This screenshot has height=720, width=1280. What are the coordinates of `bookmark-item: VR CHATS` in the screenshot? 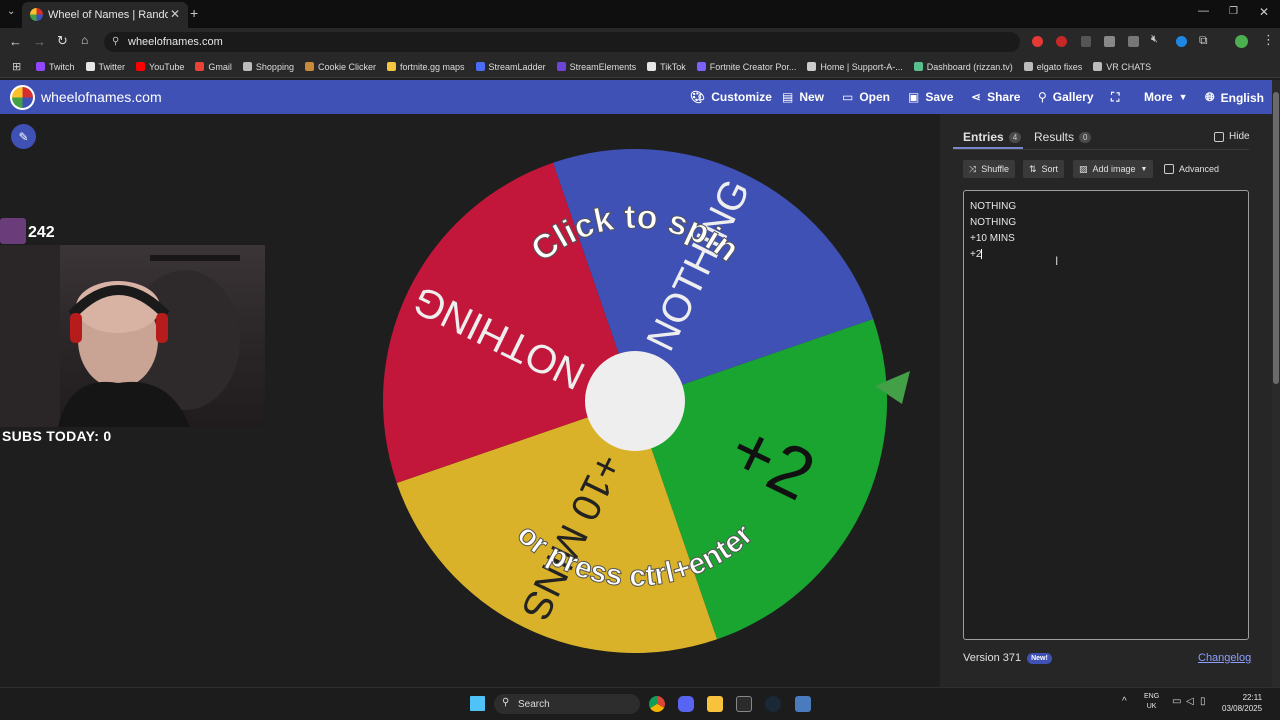 It's located at (1122, 67).